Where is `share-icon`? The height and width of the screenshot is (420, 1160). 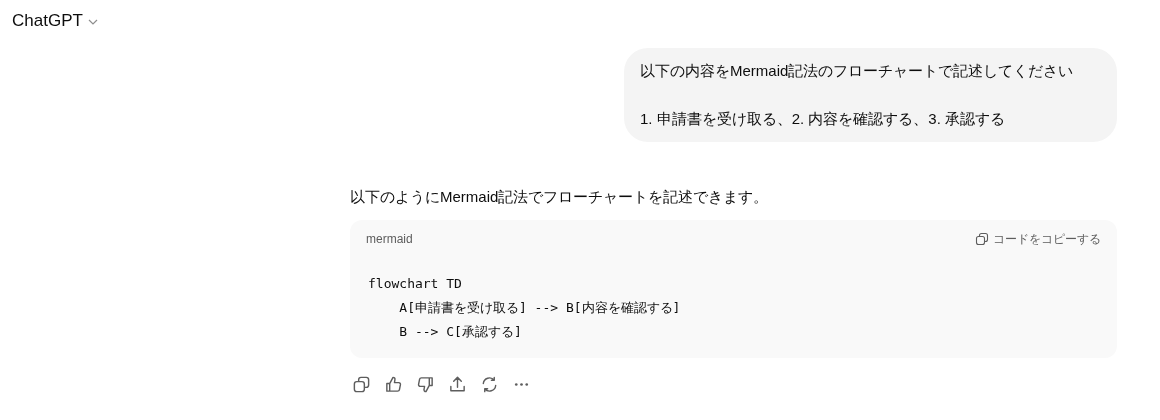 share-icon is located at coordinates (457, 384).